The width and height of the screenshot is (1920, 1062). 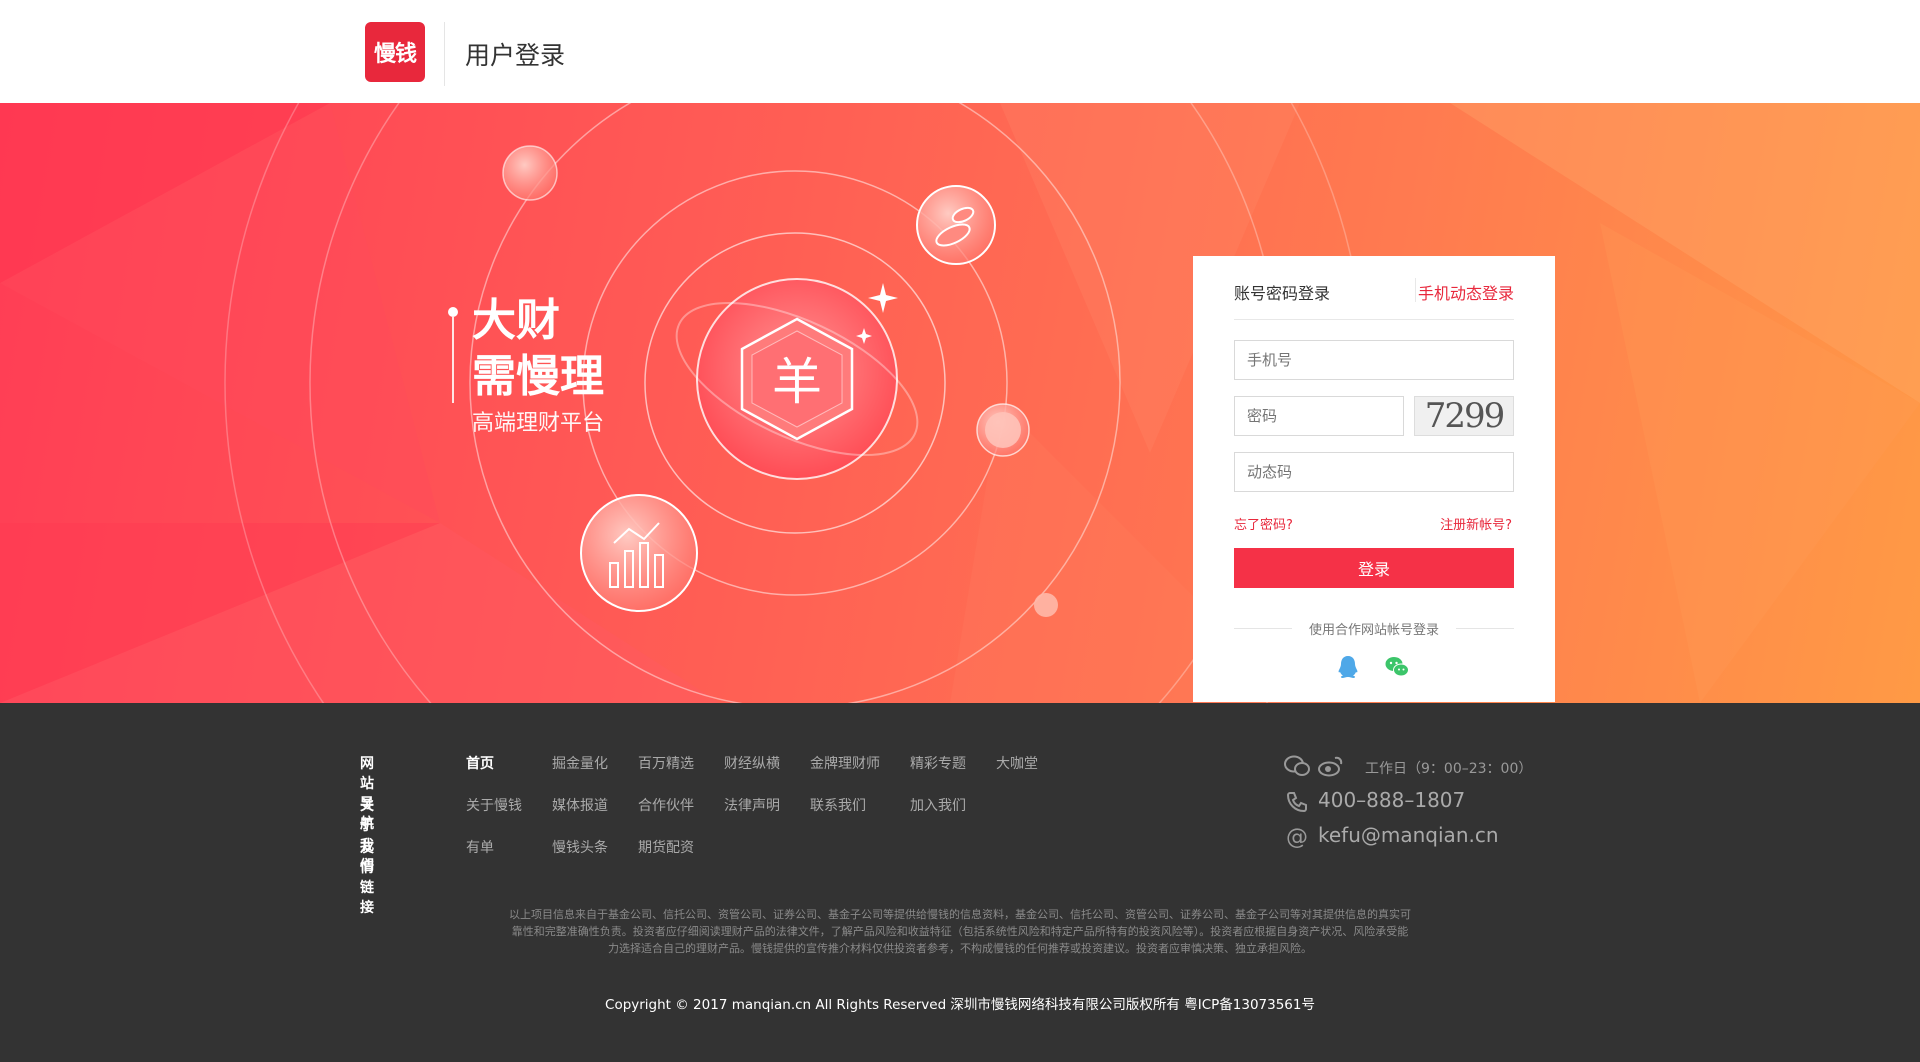 What do you see at coordinates (1374, 568) in the screenshot?
I see `login-button: 登录` at bounding box center [1374, 568].